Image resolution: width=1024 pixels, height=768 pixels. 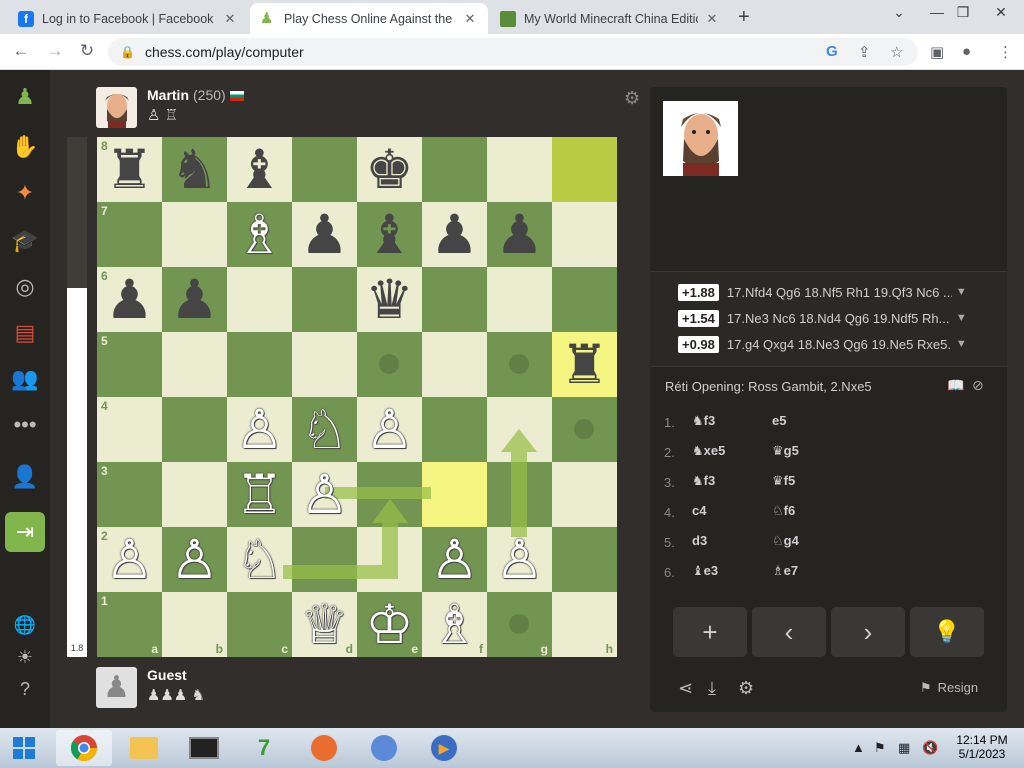 What do you see at coordinates (896, 52) in the screenshot?
I see `star-icon: ☆` at bounding box center [896, 52].